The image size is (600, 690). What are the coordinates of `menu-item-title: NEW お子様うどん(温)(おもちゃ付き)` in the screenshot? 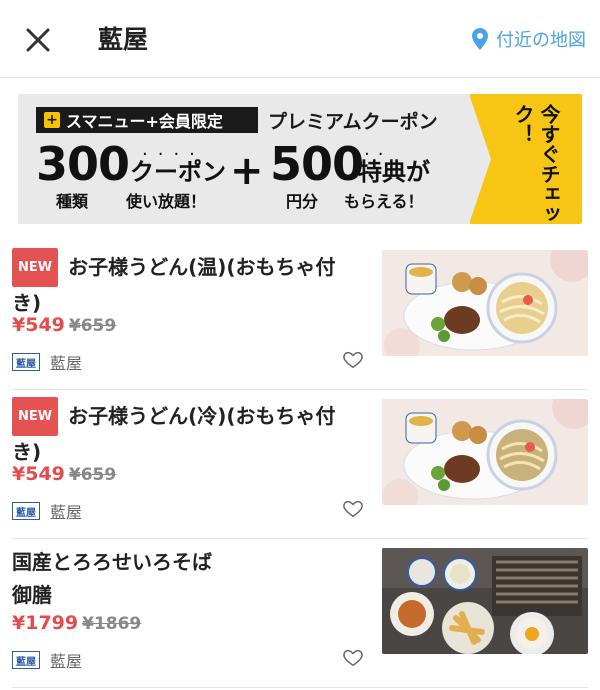 It's located at (187, 284).